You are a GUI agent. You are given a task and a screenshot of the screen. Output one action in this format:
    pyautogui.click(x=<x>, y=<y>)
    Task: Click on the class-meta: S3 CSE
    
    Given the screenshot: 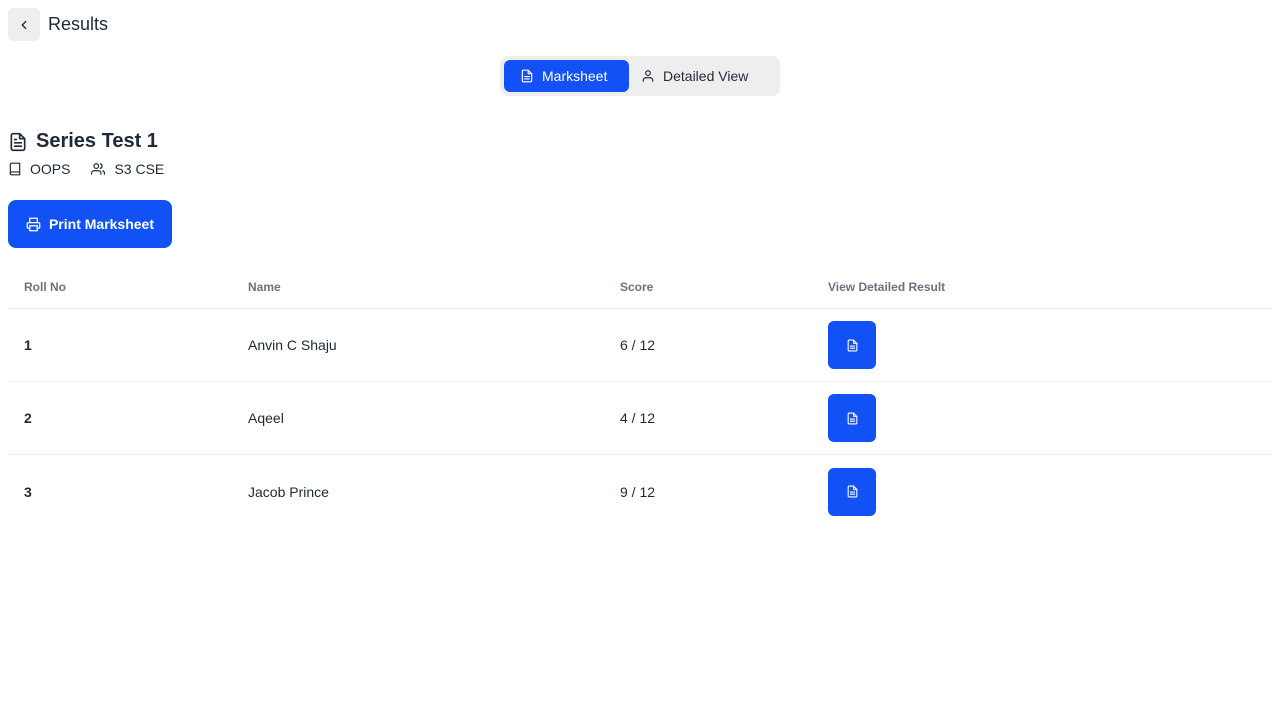 What is the action you would take?
    pyautogui.click(x=127, y=169)
    